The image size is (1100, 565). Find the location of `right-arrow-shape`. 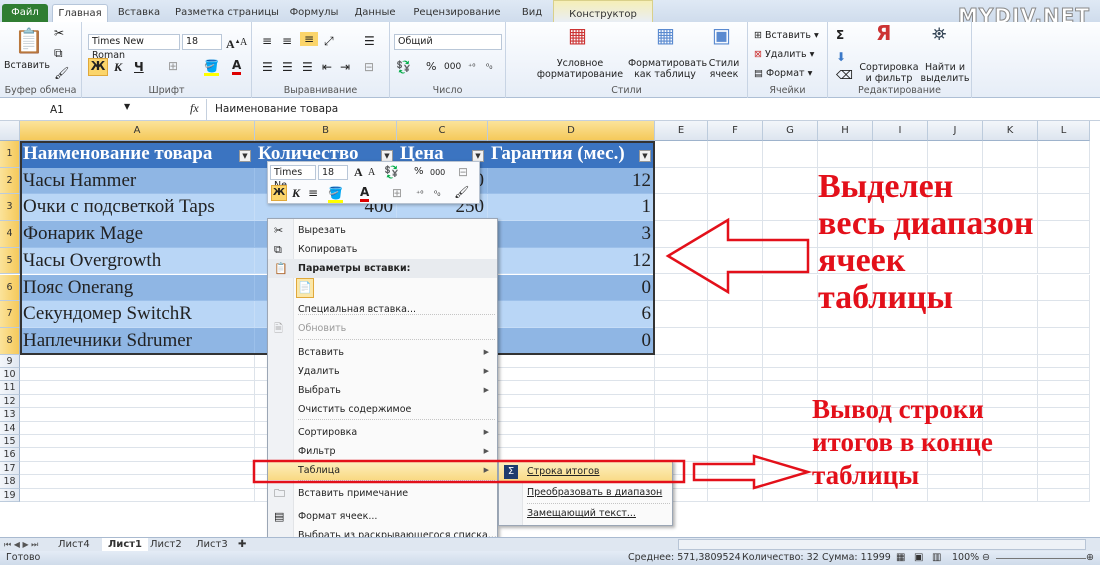

right-arrow-shape is located at coordinates (752, 472).